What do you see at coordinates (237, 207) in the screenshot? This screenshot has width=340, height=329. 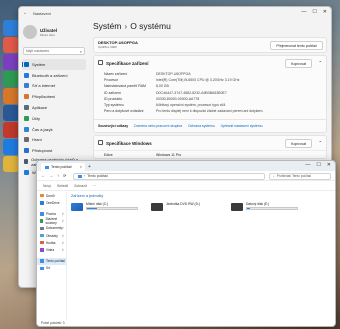 I see `drive-icon` at bounding box center [237, 207].